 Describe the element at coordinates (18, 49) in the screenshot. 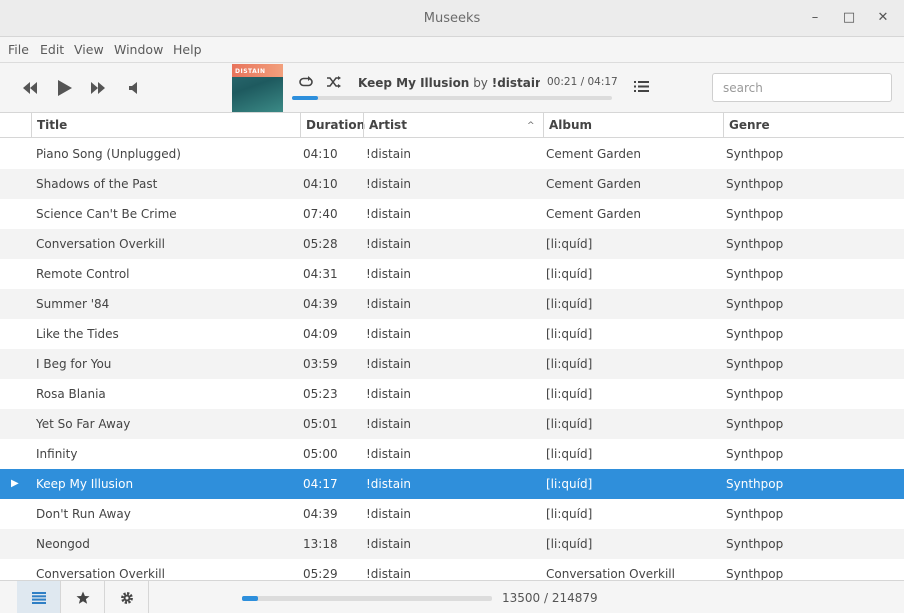

I see `menu-file: File` at that location.